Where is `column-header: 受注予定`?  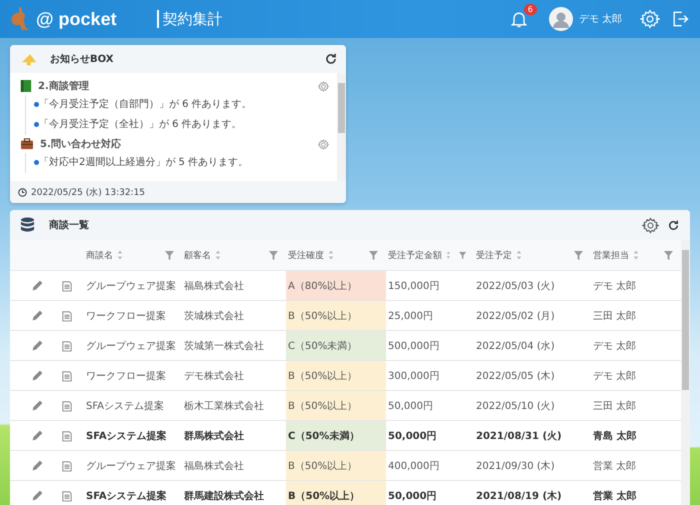 column-header: 受注予定 is located at coordinates (493, 255).